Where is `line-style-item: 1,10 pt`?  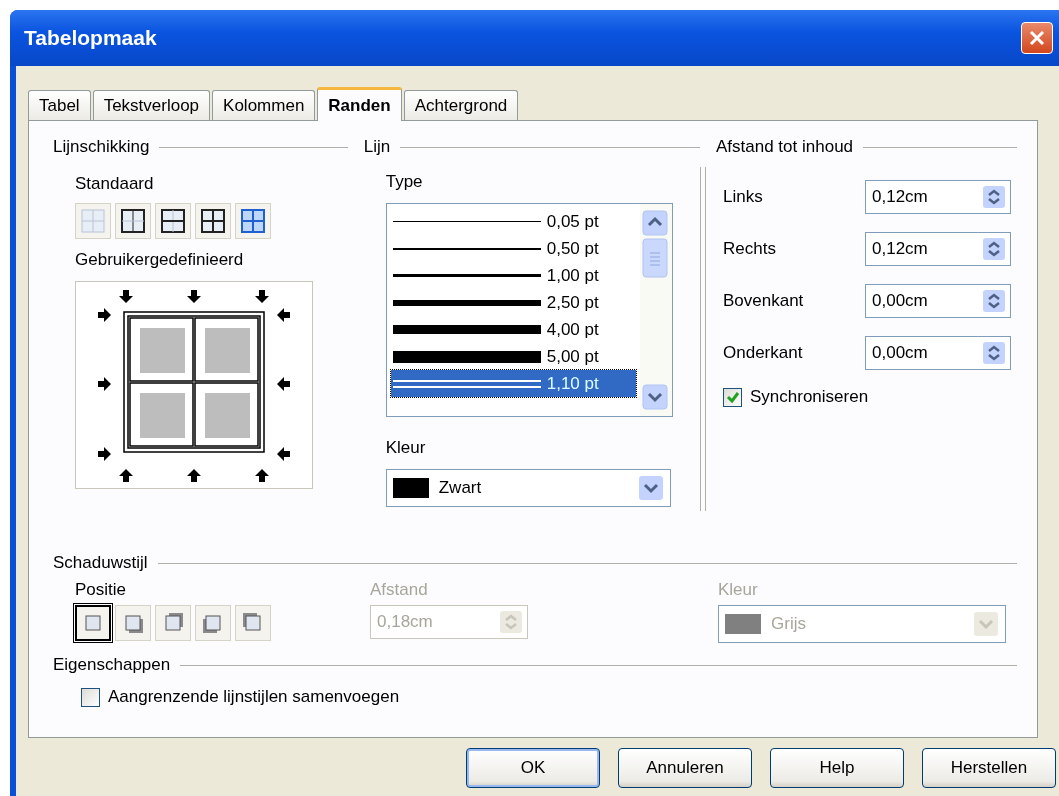
line-style-item: 1,10 pt is located at coordinates (513, 383).